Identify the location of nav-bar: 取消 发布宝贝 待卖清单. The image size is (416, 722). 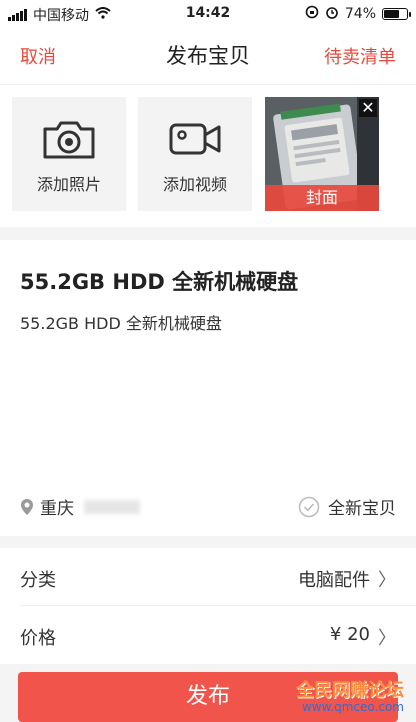
(208, 56).